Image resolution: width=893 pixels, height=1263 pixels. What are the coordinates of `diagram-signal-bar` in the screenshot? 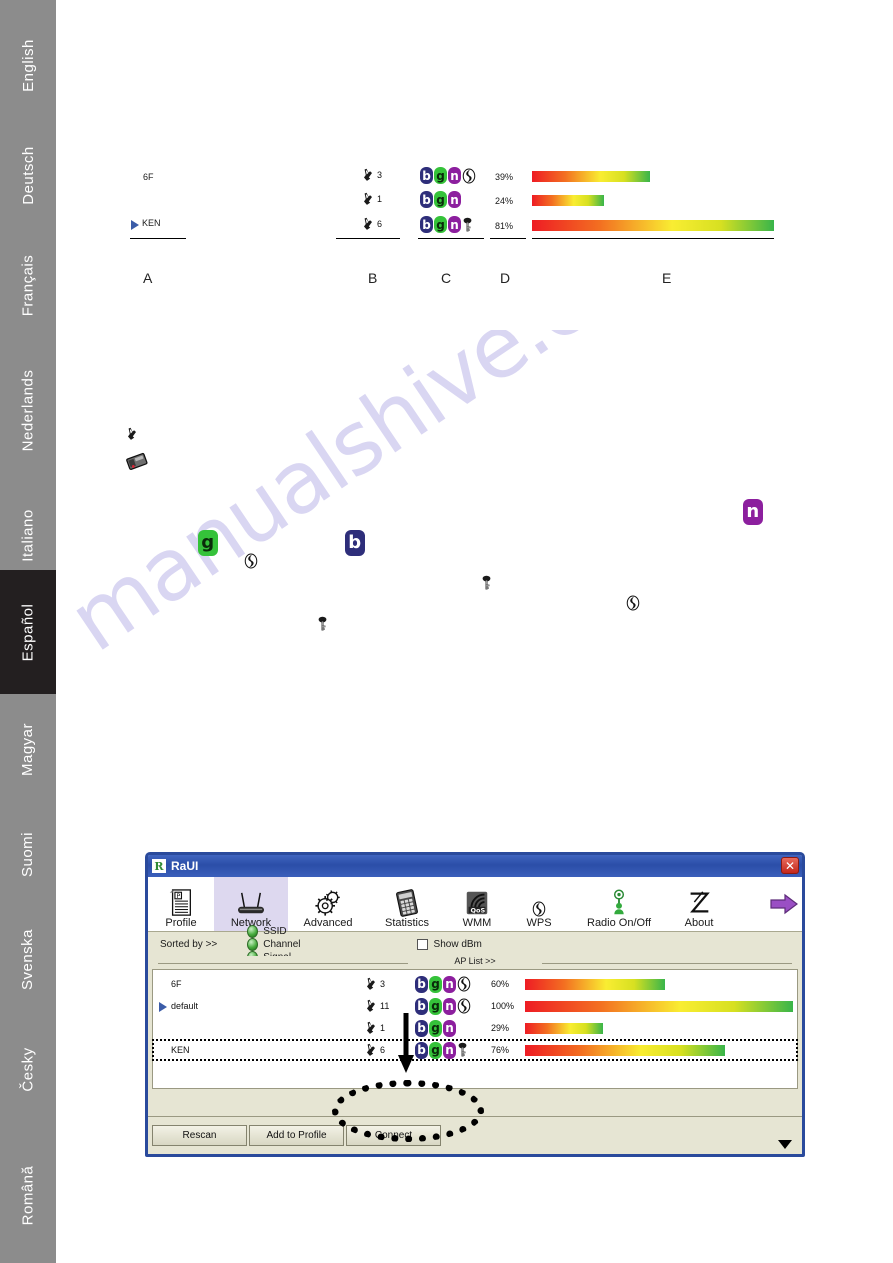 It's located at (653, 225).